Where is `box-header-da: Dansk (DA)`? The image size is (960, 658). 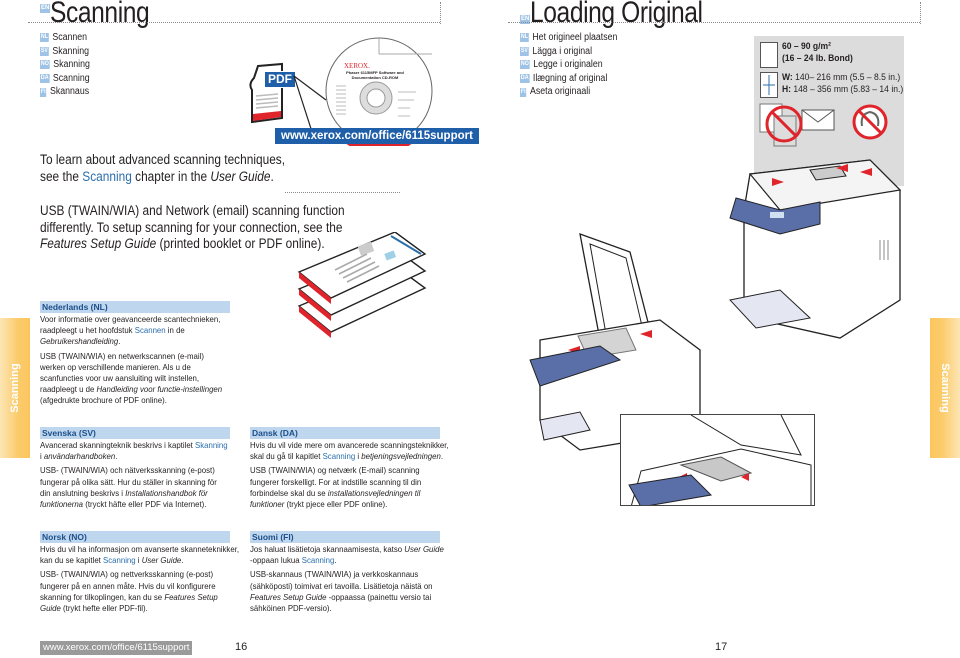 box-header-da: Dansk (DA) is located at coordinates (345, 433).